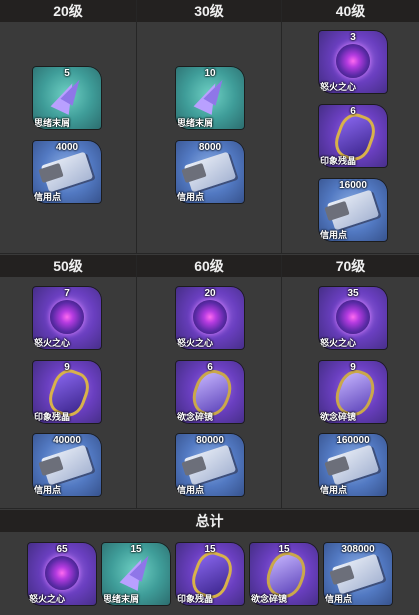  I want to click on item-thought-fragment: 10 思绪末屑, so click(210, 98).